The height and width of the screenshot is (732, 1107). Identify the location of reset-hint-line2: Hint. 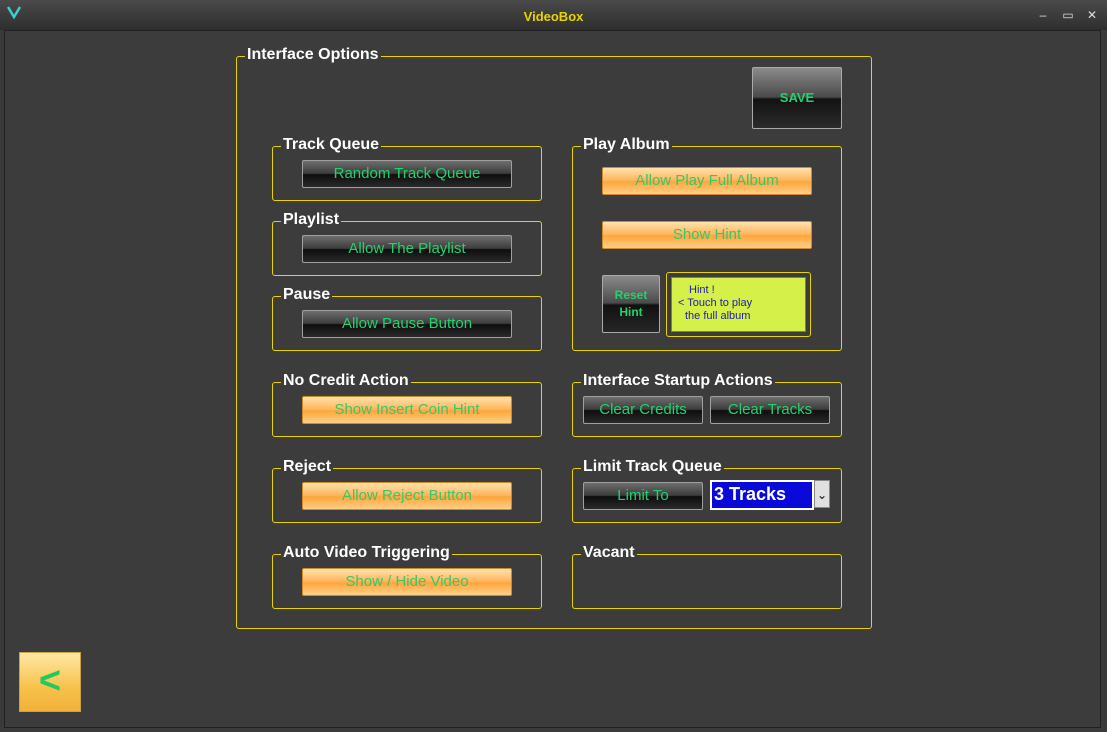
(631, 312).